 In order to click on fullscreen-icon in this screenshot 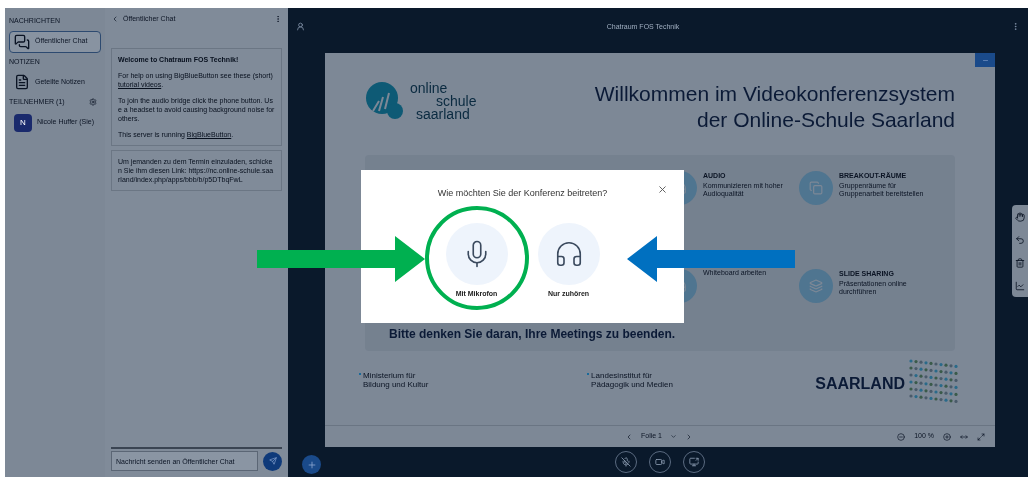, I will do `click(981, 436)`.